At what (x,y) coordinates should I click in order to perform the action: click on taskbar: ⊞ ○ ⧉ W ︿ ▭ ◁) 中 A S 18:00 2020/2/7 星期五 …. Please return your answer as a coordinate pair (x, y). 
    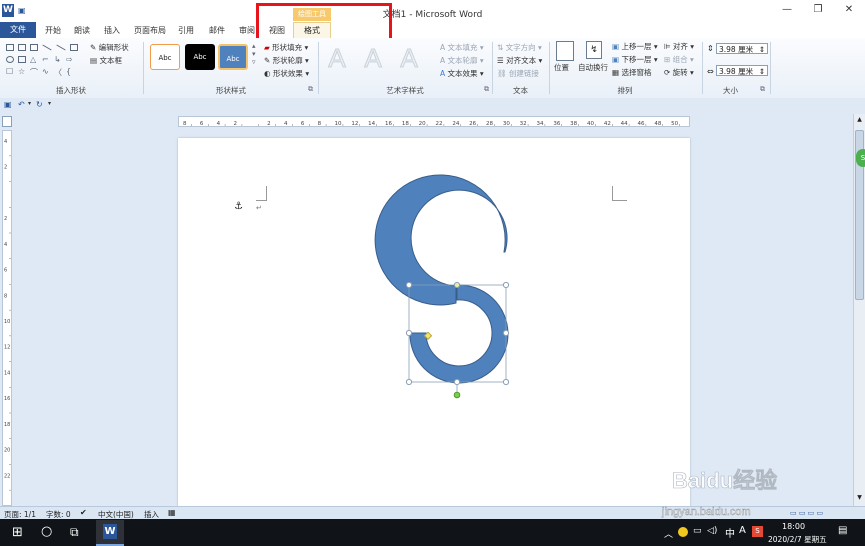
    Looking at the image, I should click on (432, 532).